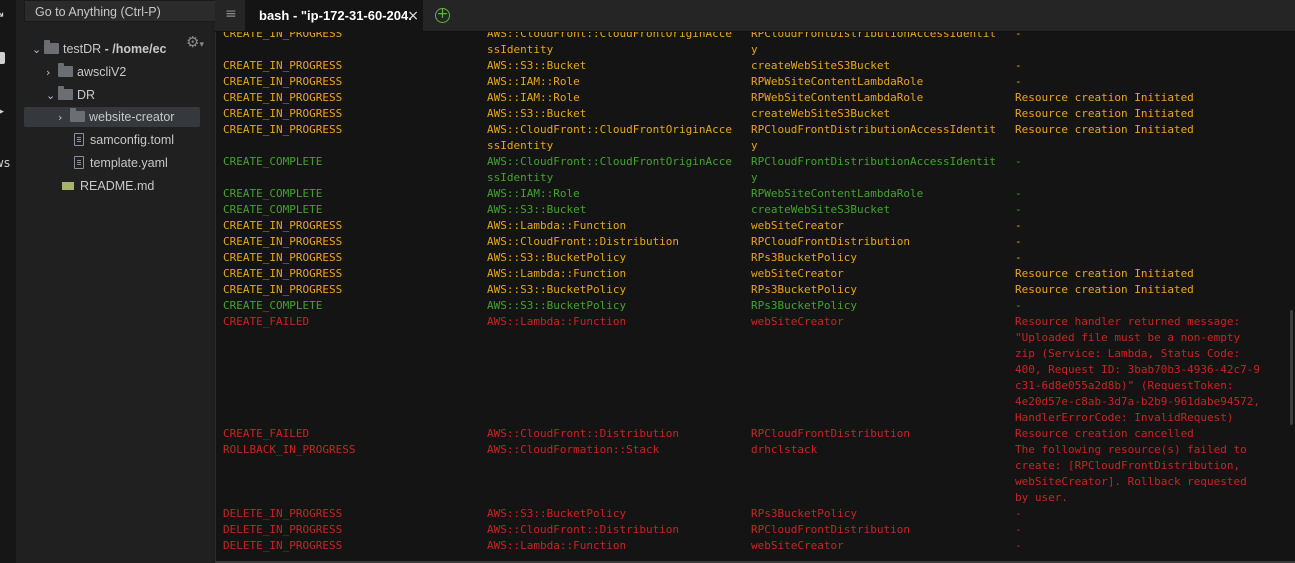 This screenshot has height=563, width=1295. What do you see at coordinates (1291, 367) in the screenshot?
I see `scrollbar` at bounding box center [1291, 367].